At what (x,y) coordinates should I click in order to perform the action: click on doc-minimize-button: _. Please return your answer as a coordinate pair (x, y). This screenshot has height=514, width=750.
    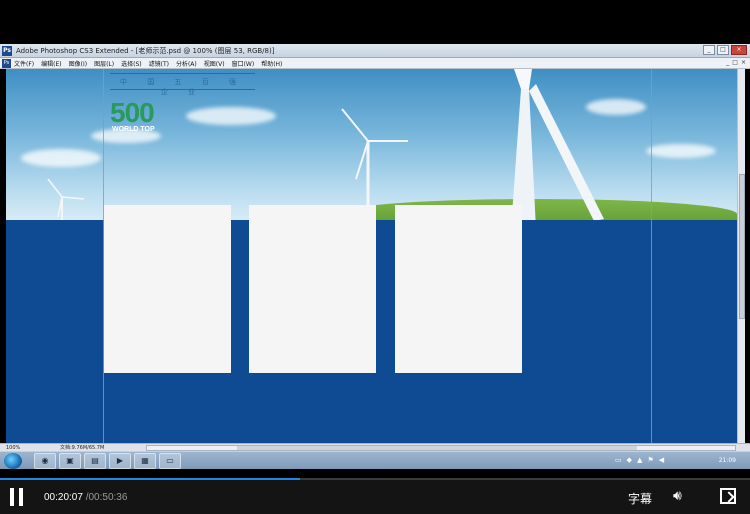
    Looking at the image, I should click on (727, 62).